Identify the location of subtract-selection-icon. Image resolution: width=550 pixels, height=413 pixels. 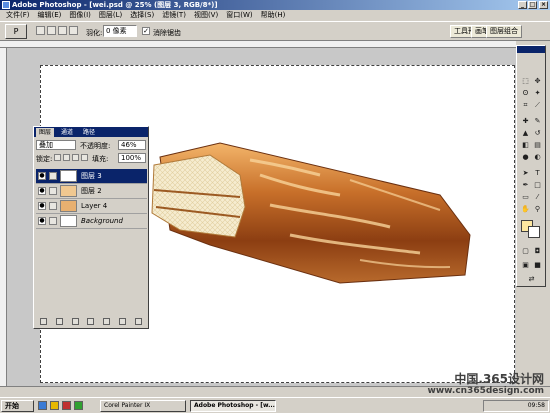
(62, 30).